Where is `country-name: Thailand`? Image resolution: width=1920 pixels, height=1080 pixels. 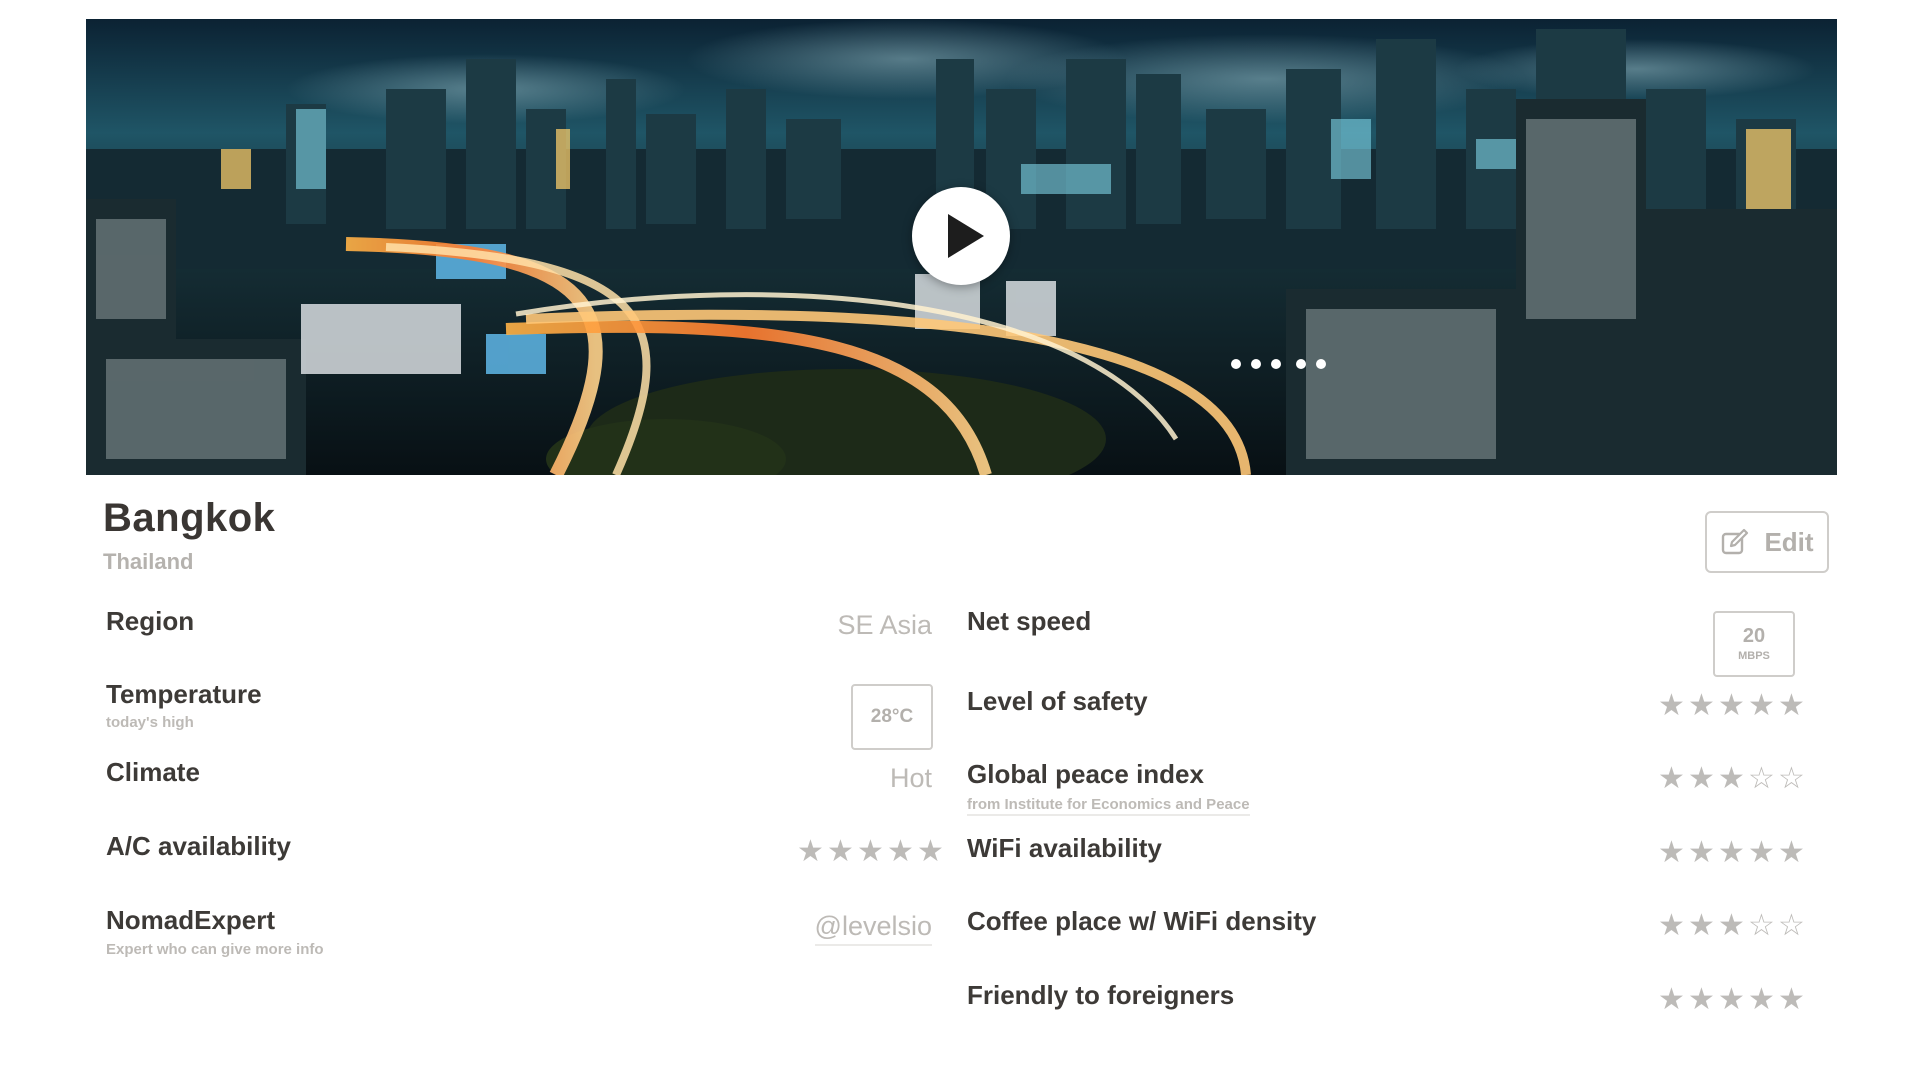 country-name: Thailand is located at coordinates (148, 561).